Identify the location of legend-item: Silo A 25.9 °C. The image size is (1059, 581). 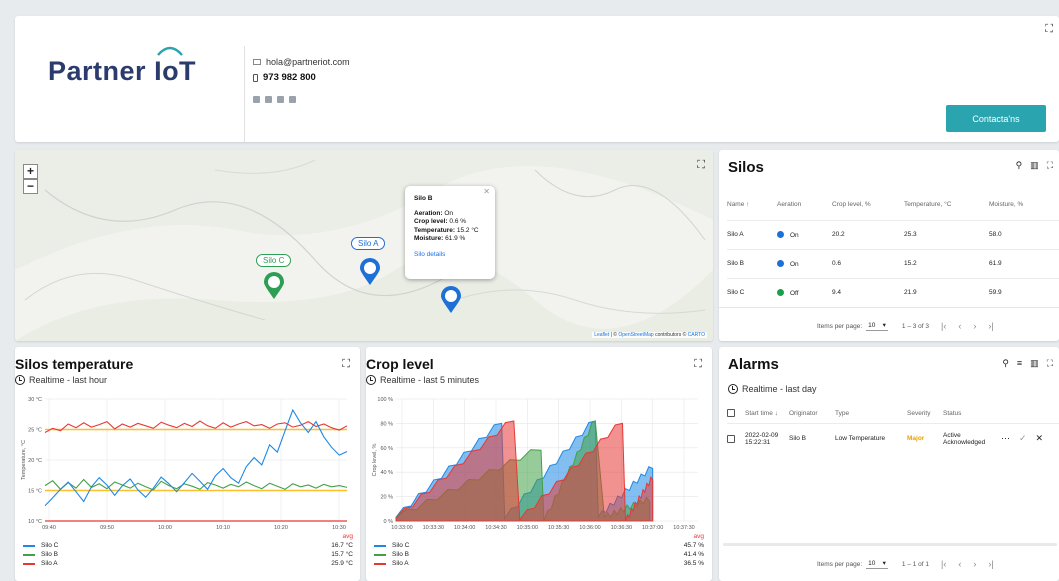
(188, 563).